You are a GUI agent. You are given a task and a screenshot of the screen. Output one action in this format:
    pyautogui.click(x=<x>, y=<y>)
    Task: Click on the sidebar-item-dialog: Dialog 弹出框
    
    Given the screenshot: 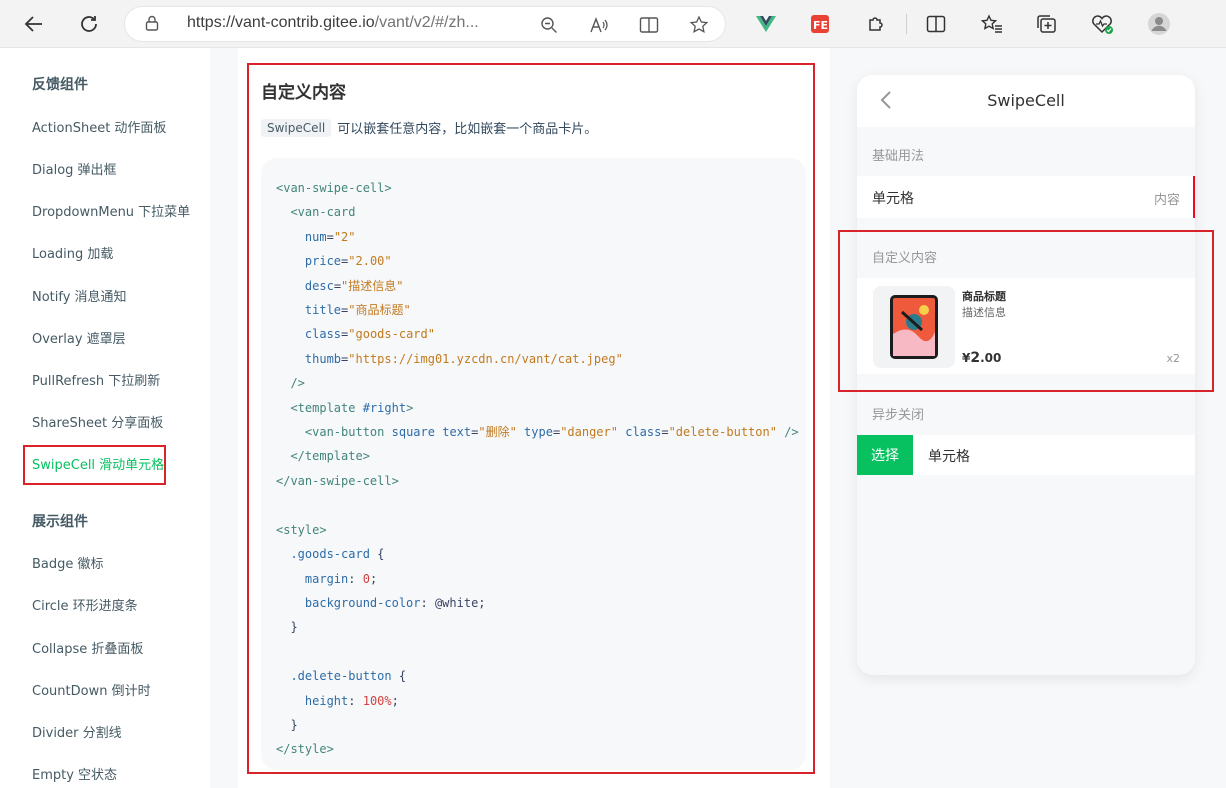 What is the action you would take?
    pyautogui.click(x=74, y=168)
    